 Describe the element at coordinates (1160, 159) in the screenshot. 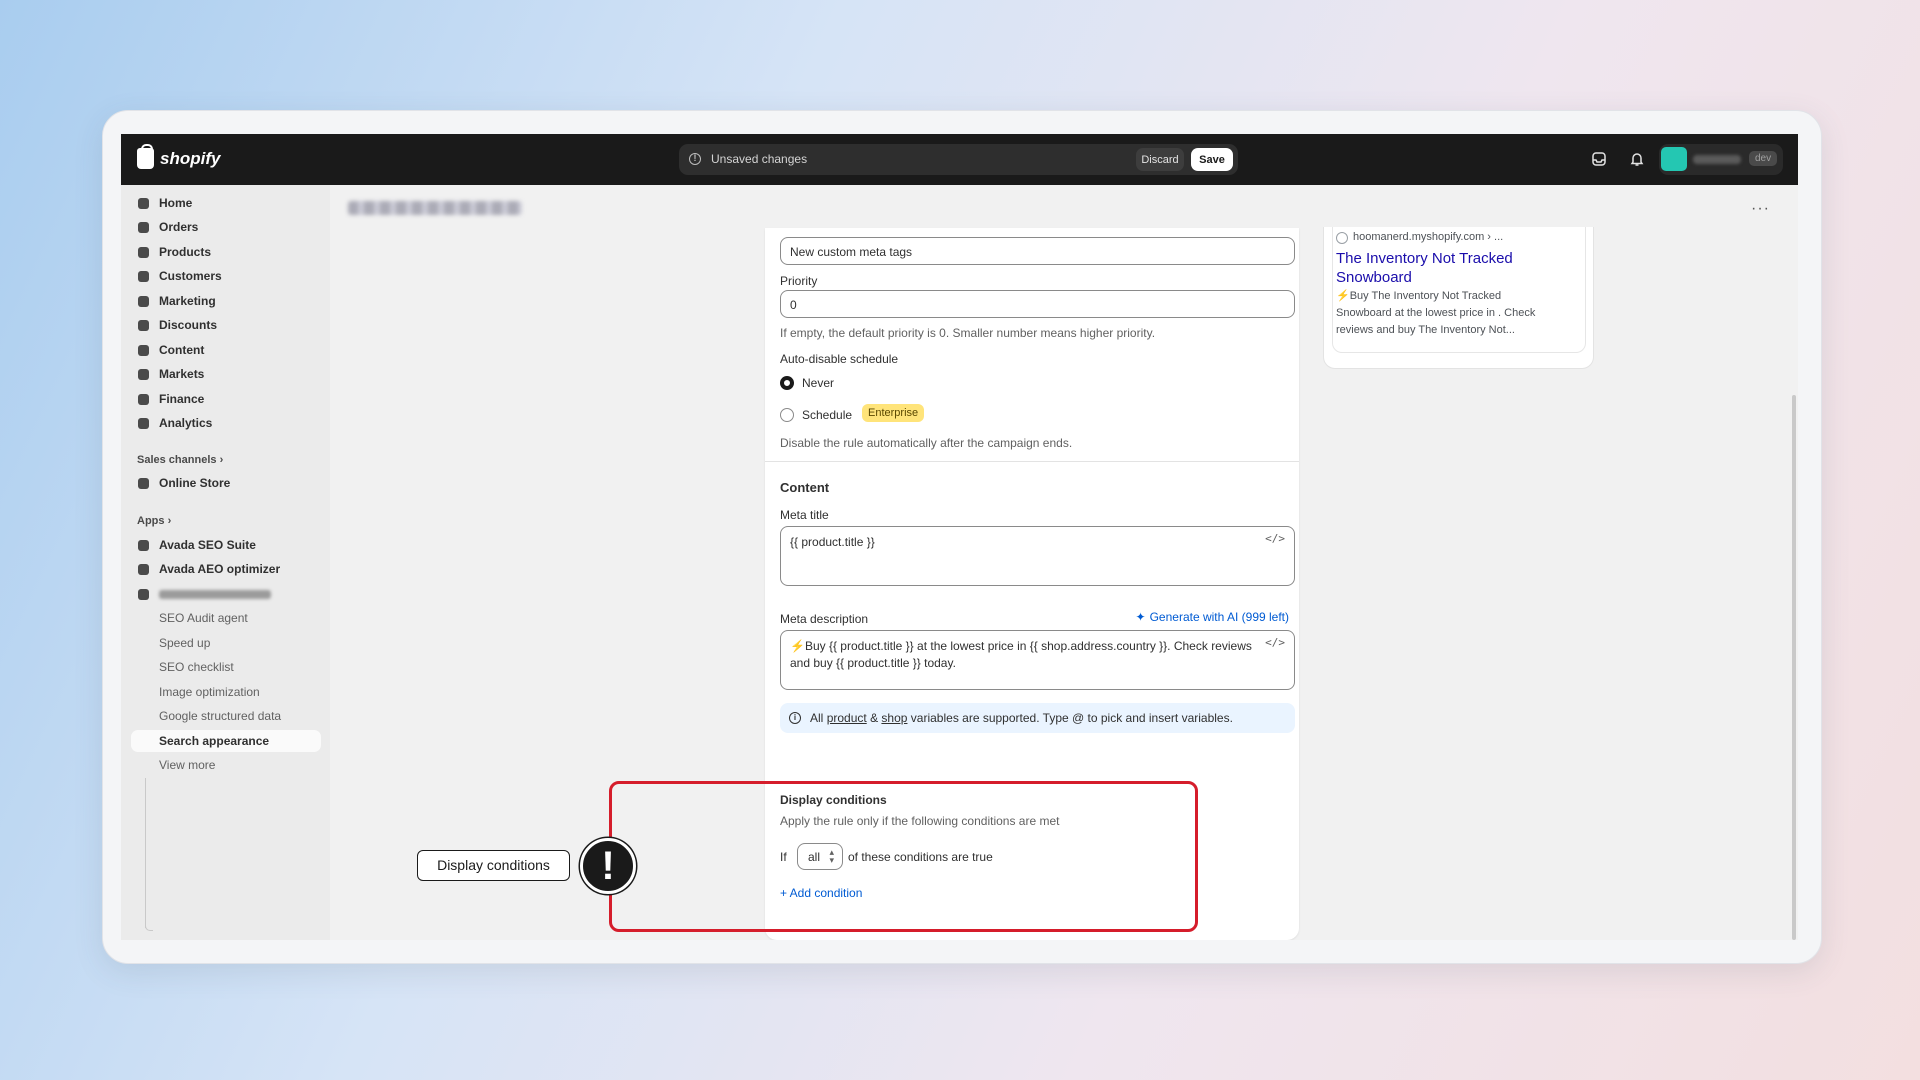

I see `discard-button: Discard` at that location.